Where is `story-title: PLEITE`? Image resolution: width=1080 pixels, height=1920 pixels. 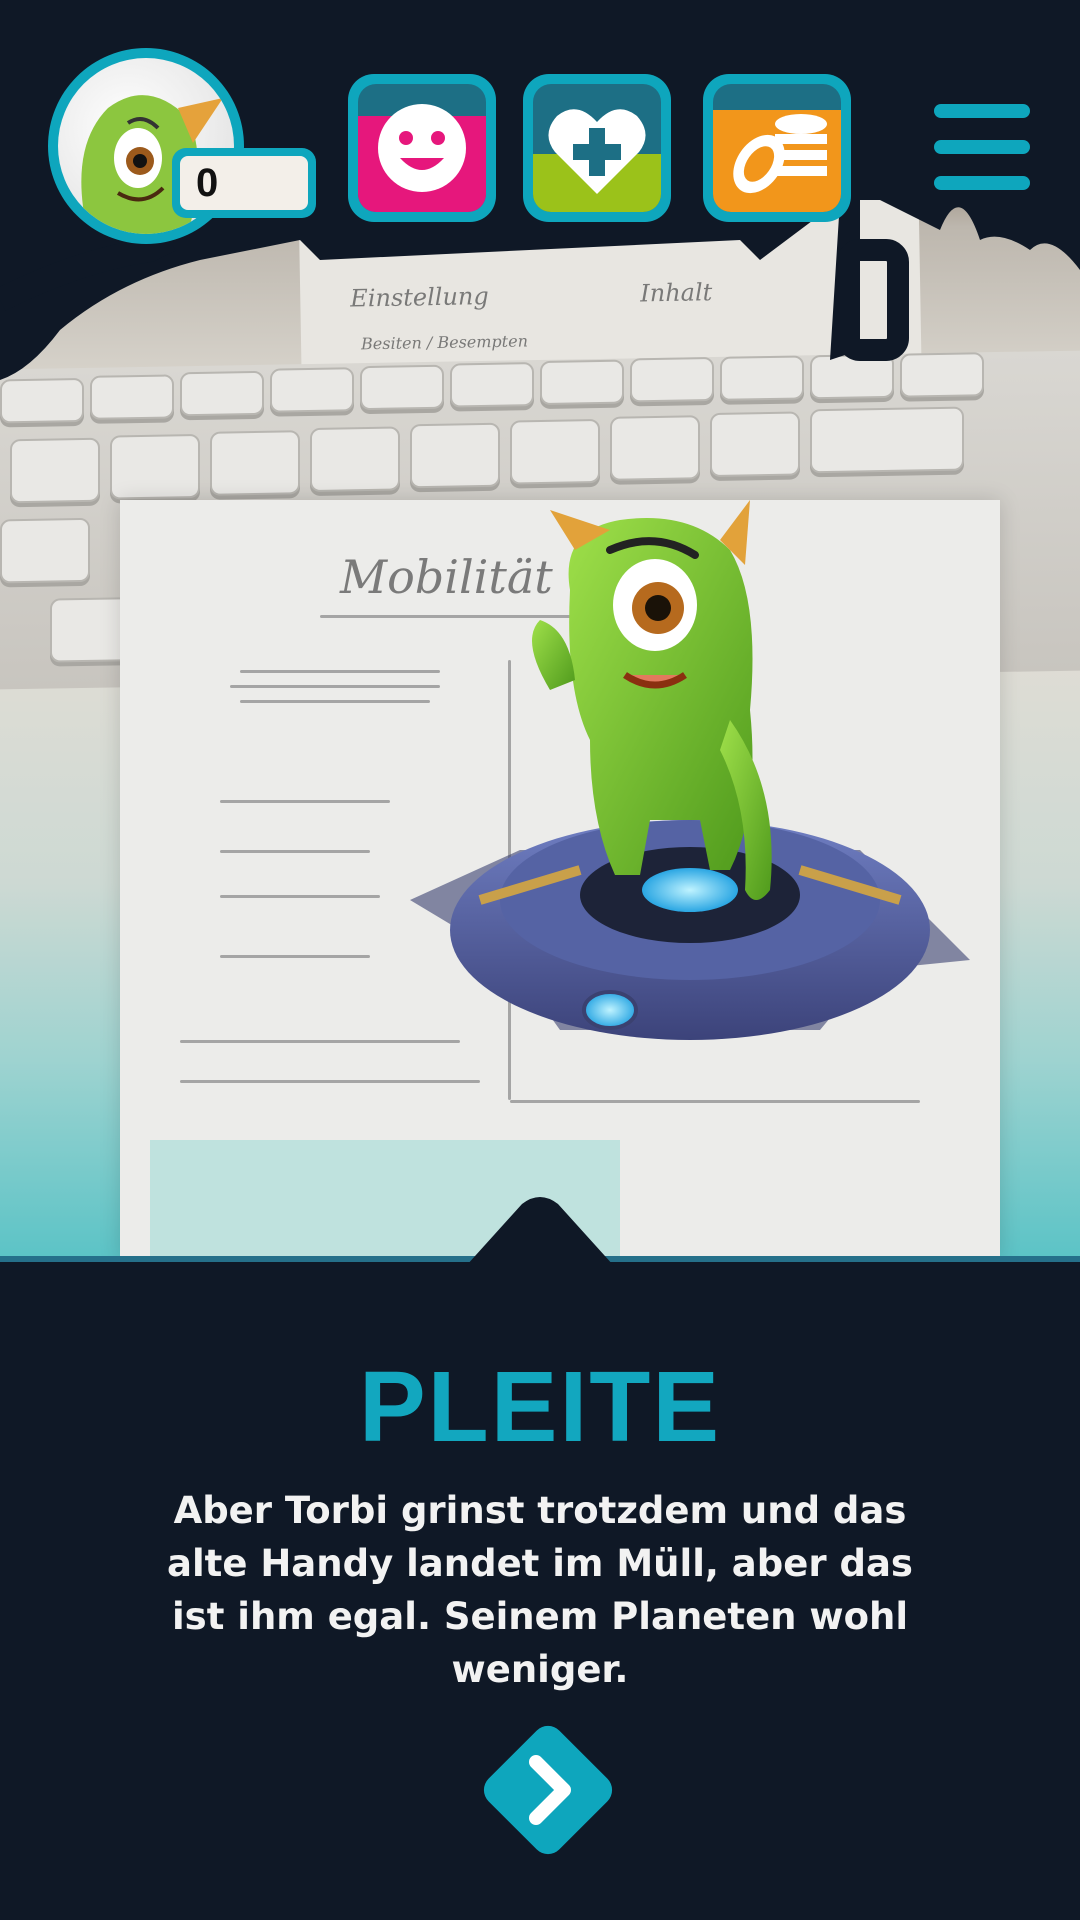
story-title: PLEITE is located at coordinates (540, 1407).